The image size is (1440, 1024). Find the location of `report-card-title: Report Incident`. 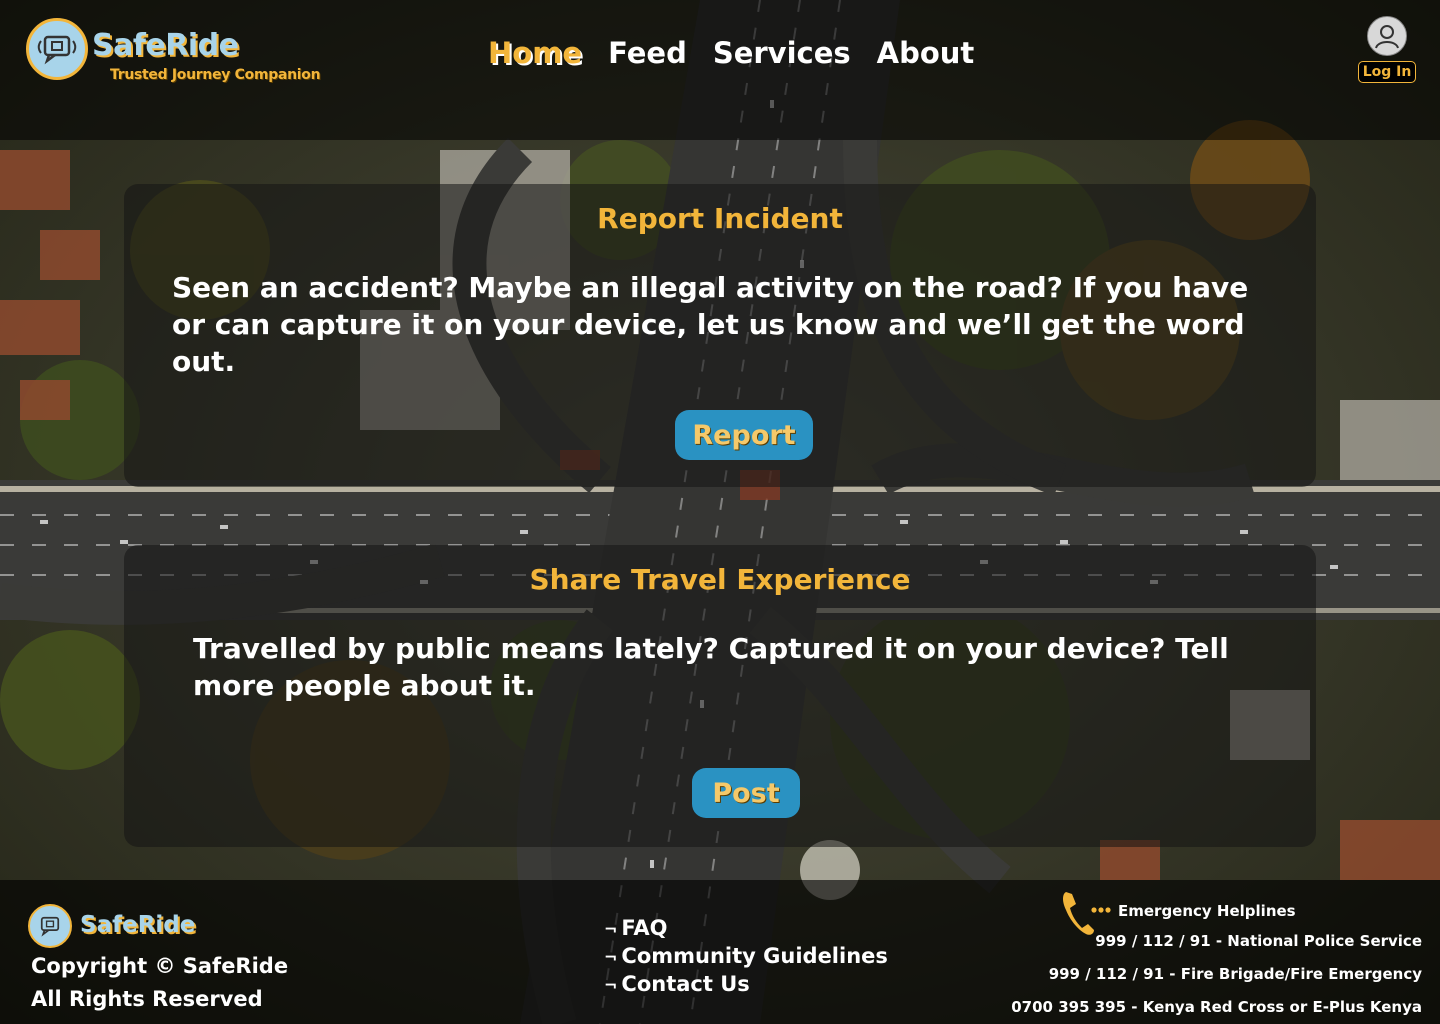

report-card-title: Report Incident is located at coordinates (720, 218).